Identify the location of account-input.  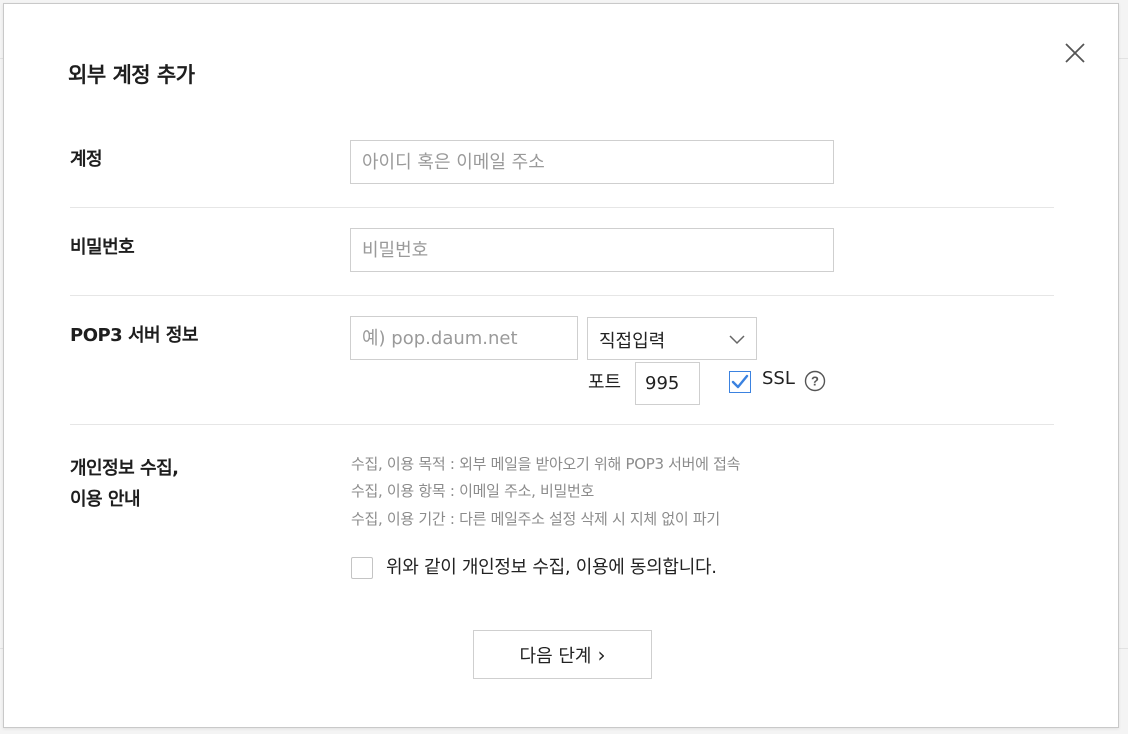
(592, 162).